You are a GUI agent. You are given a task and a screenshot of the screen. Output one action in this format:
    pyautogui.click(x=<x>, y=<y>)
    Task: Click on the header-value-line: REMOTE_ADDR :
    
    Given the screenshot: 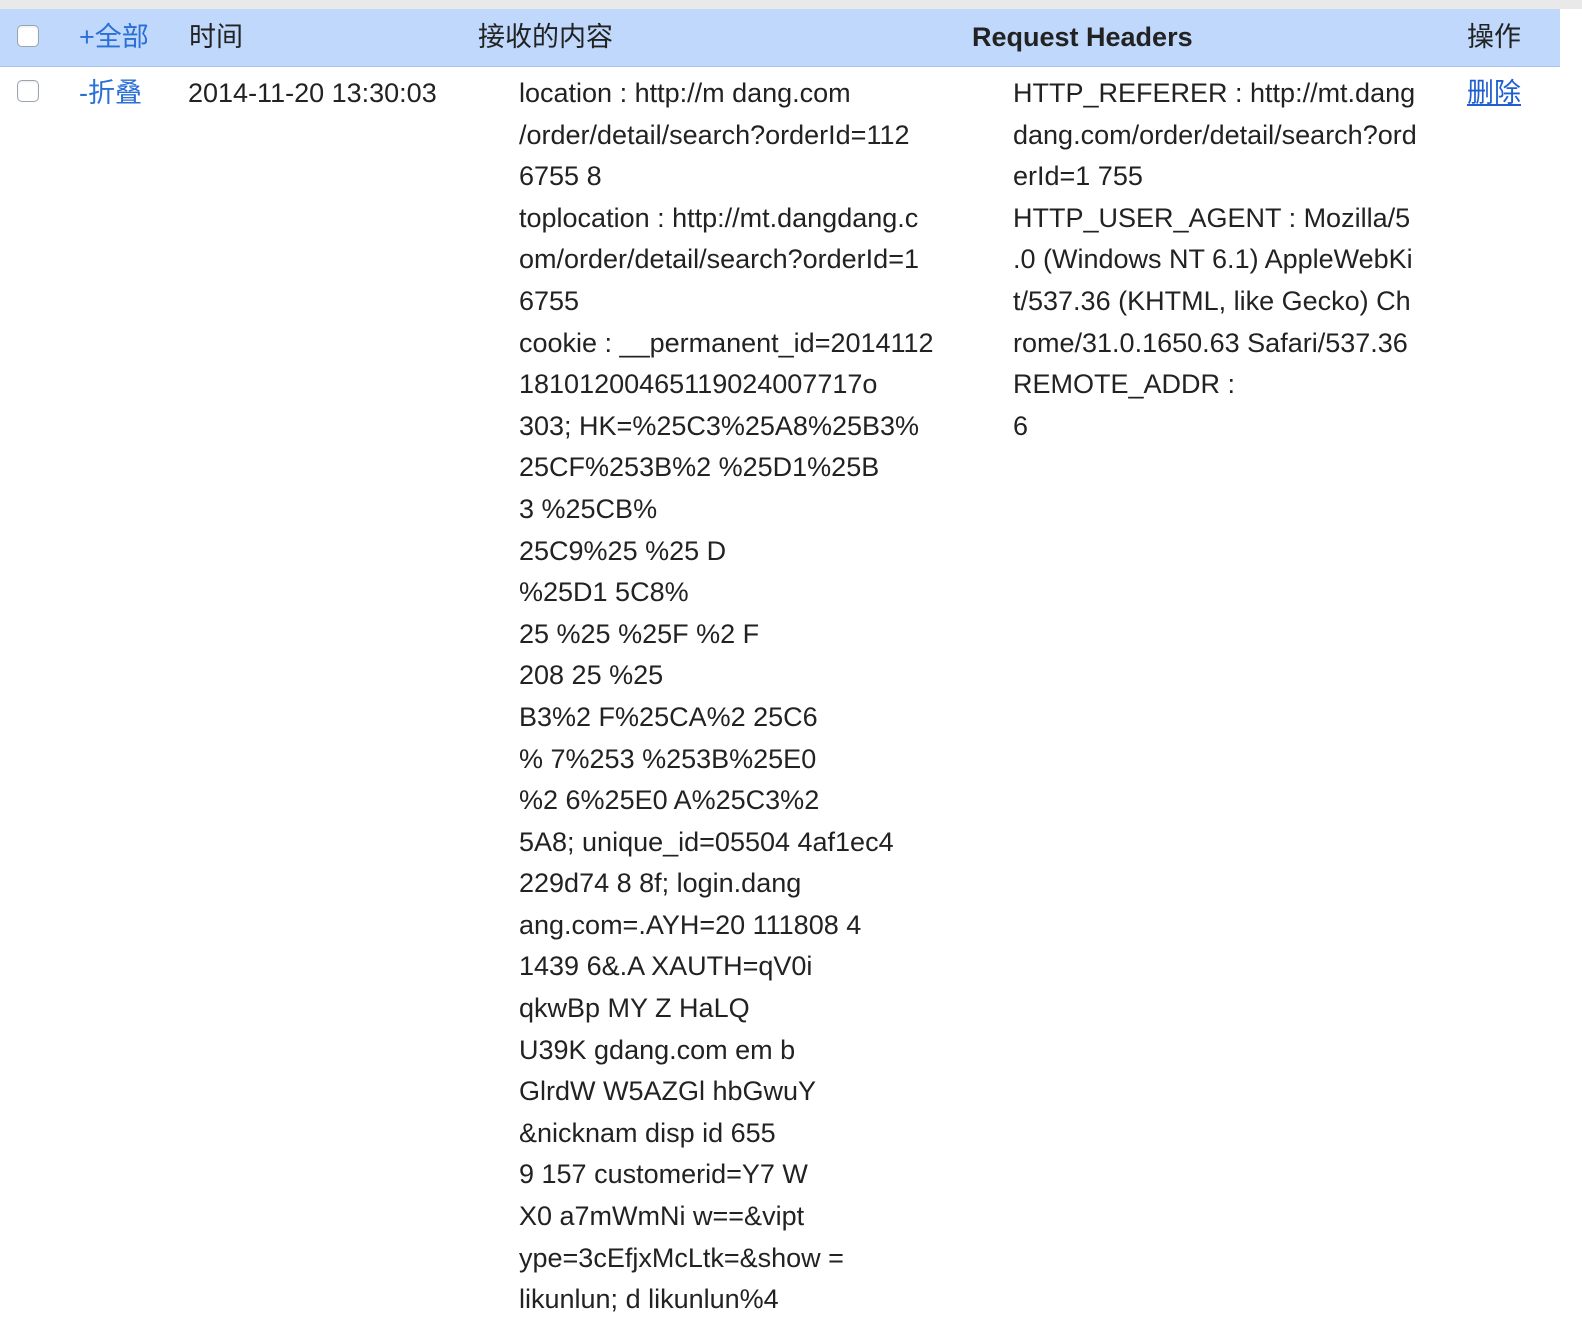 What is the action you would take?
    pyautogui.click(x=1124, y=384)
    